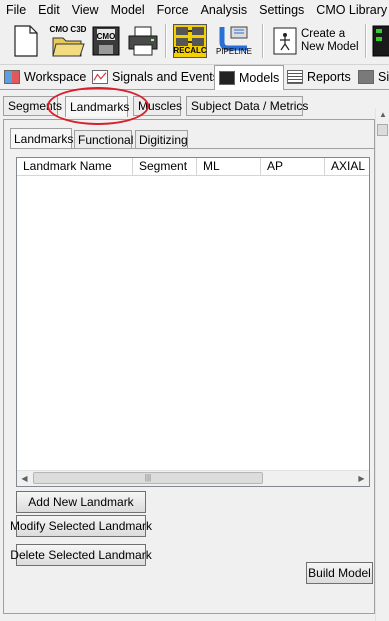 This screenshot has width=389, height=621. I want to click on column-header-landmark-name: Landmark Name, so click(75, 166).